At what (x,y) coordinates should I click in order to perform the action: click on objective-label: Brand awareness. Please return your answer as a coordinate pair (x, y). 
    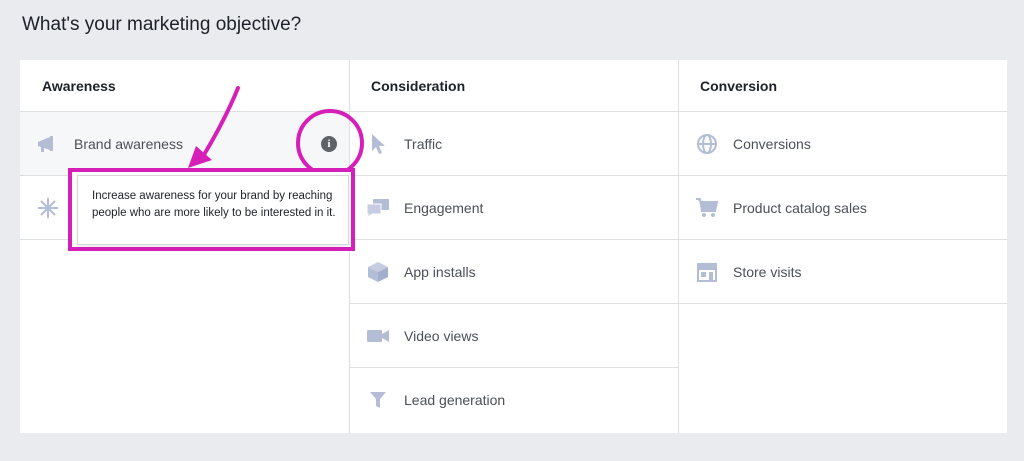
    Looking at the image, I should click on (128, 143).